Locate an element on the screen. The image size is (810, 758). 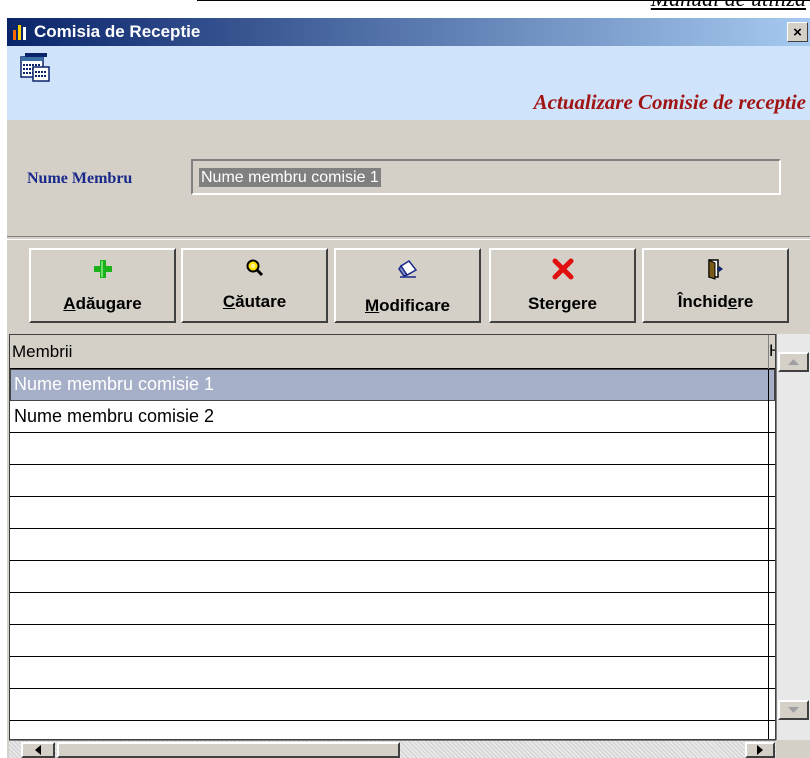
table-row-selected: Nume membru comisie 1 is located at coordinates (392, 385).